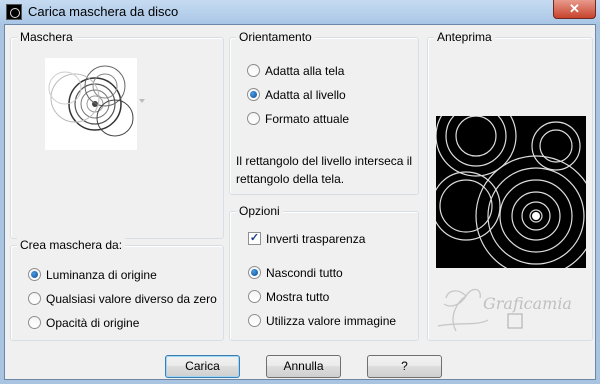 Image resolution: width=600 pixels, height=384 pixels. I want to click on preview-image, so click(511, 192).